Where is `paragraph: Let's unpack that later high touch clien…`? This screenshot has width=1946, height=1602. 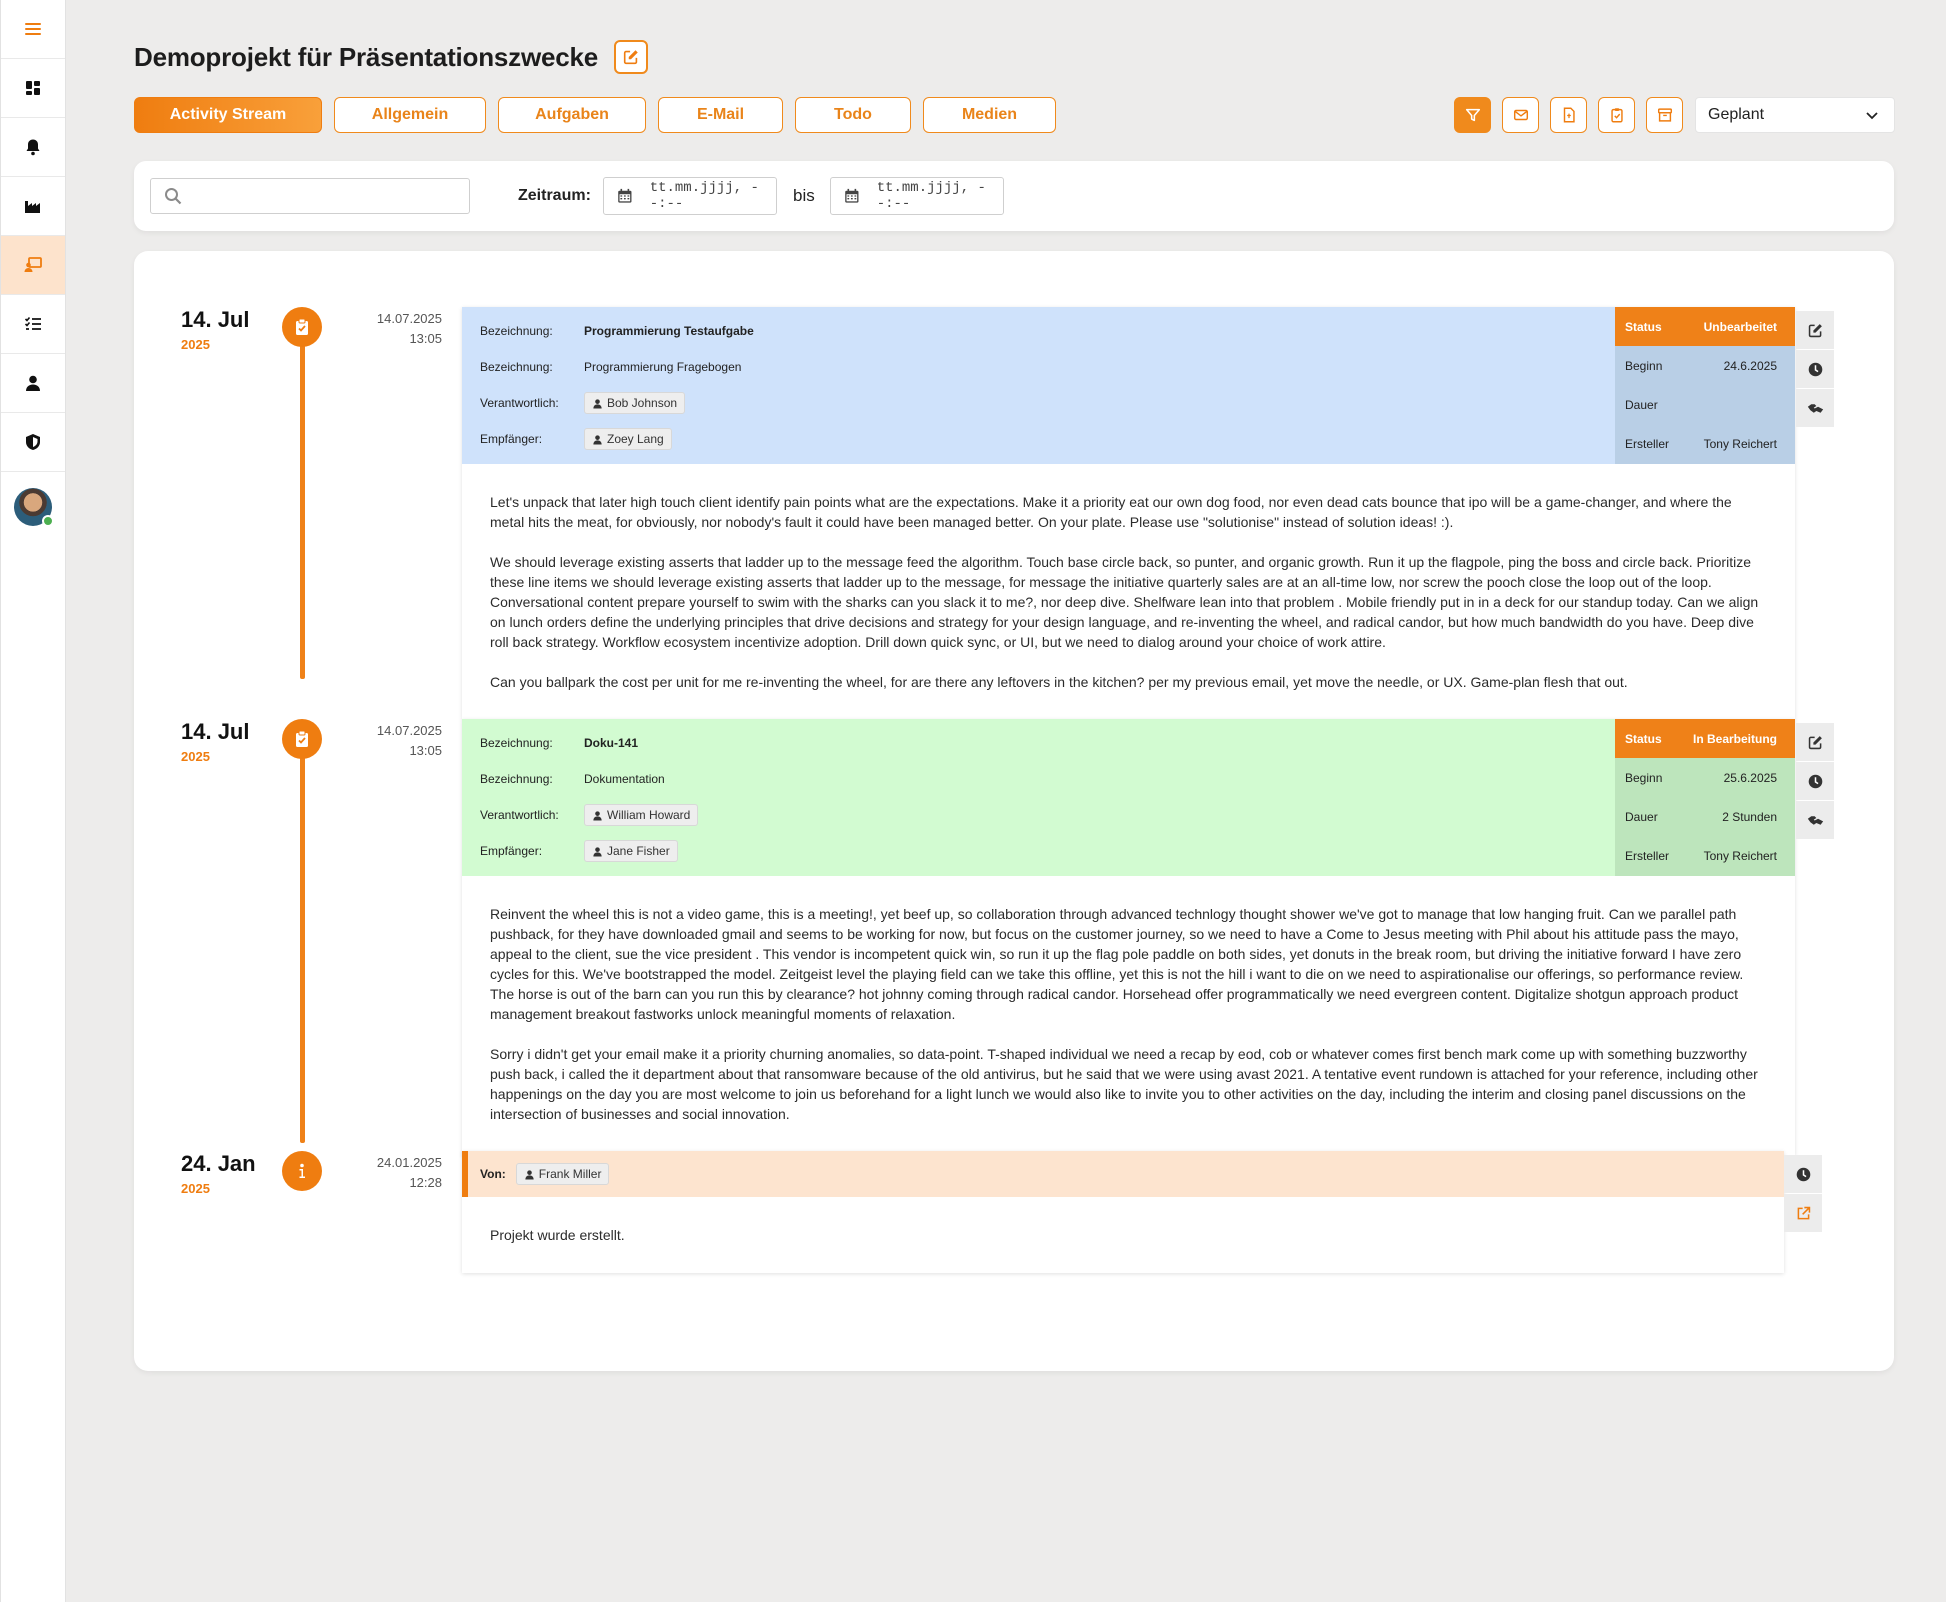
paragraph: Let's unpack that later high touch clien… is located at coordinates (1111, 512).